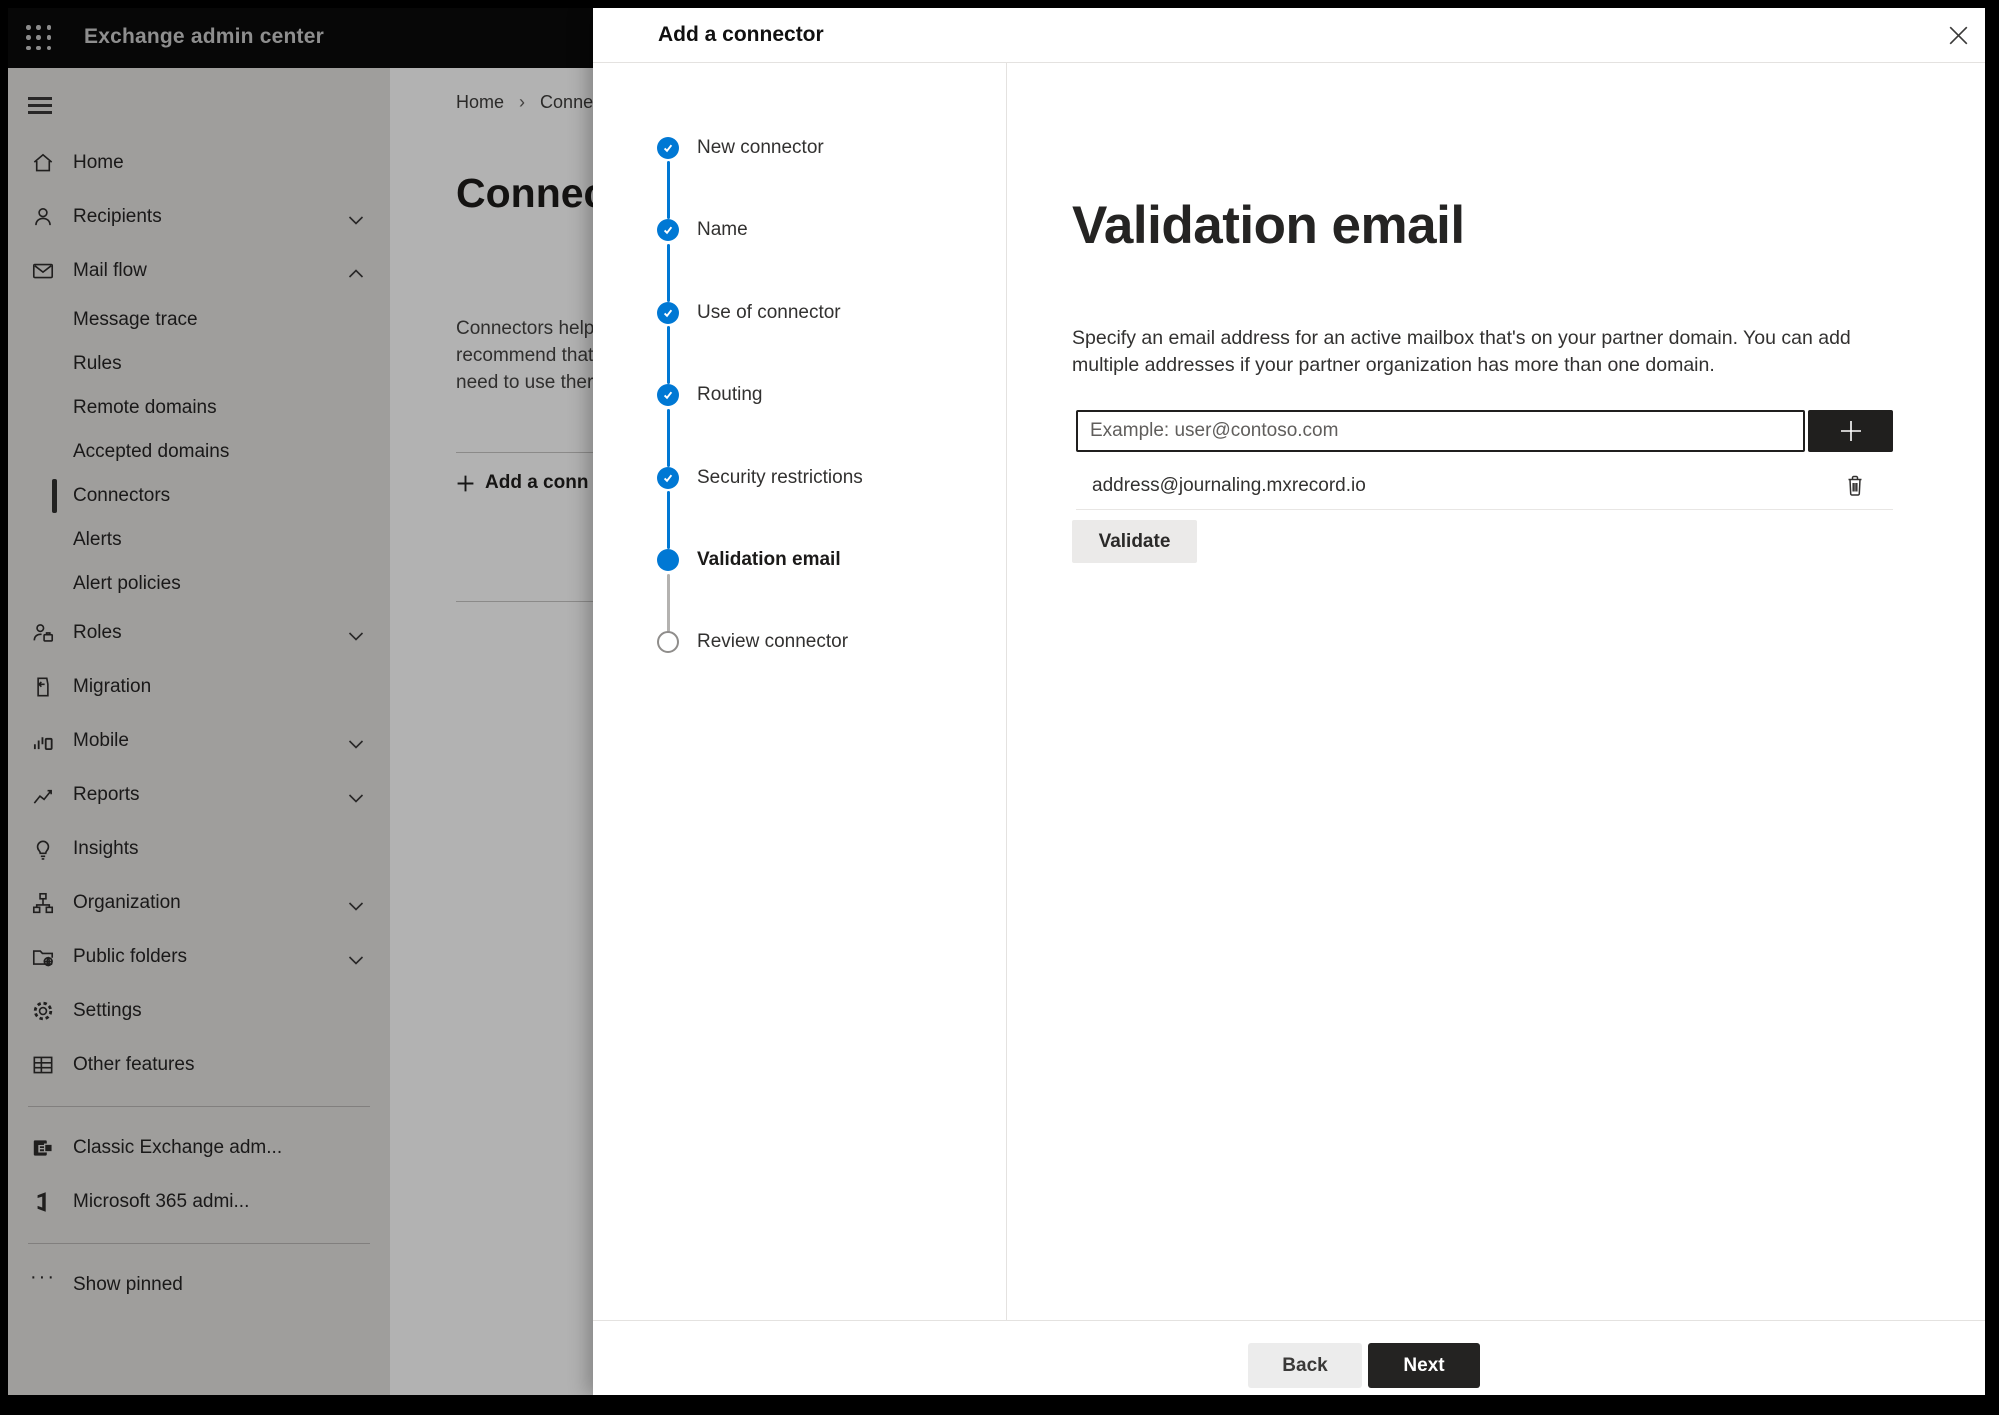  I want to click on add-email-button, so click(1850, 431).